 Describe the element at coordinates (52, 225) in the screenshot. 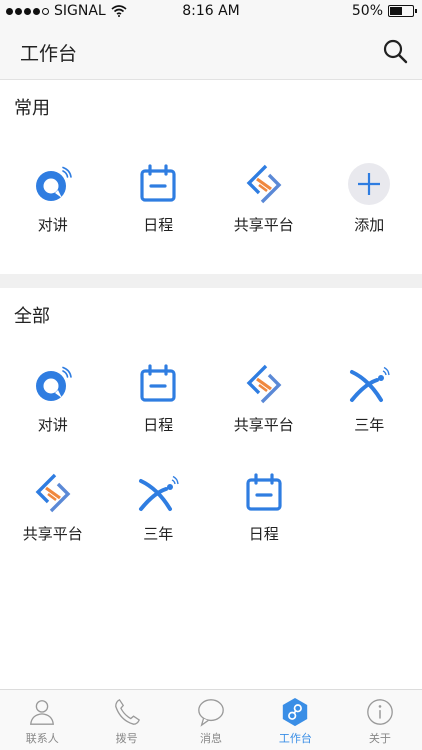

I see `common-item-label: 对讲` at that location.